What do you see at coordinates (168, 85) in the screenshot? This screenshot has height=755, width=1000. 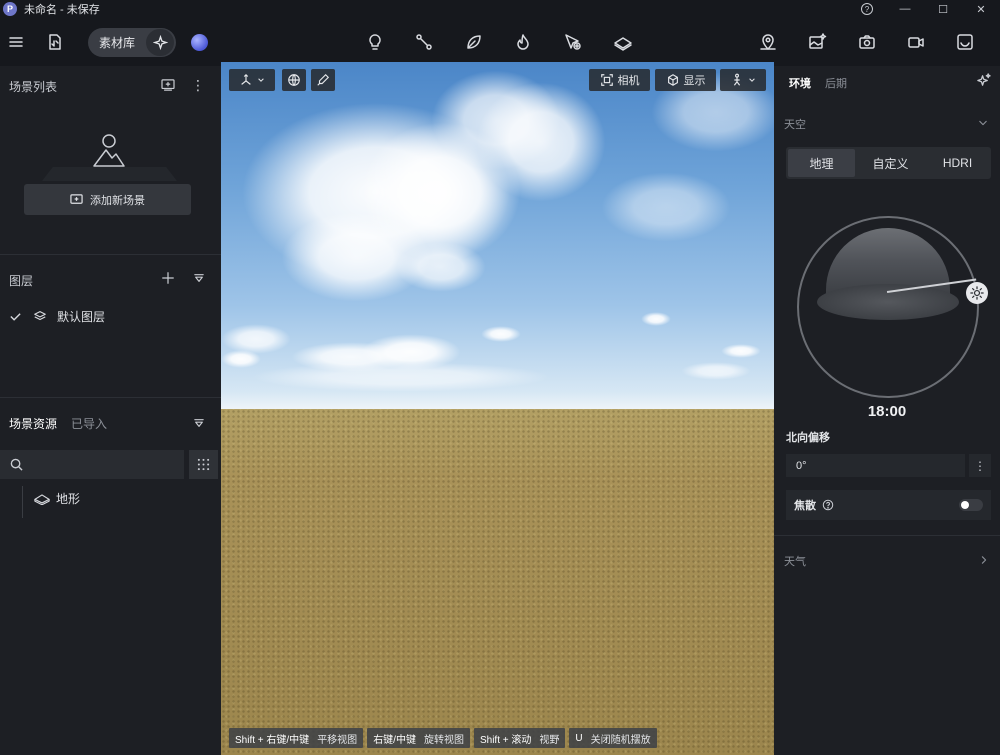 I see `scene-screenshot-button` at bounding box center [168, 85].